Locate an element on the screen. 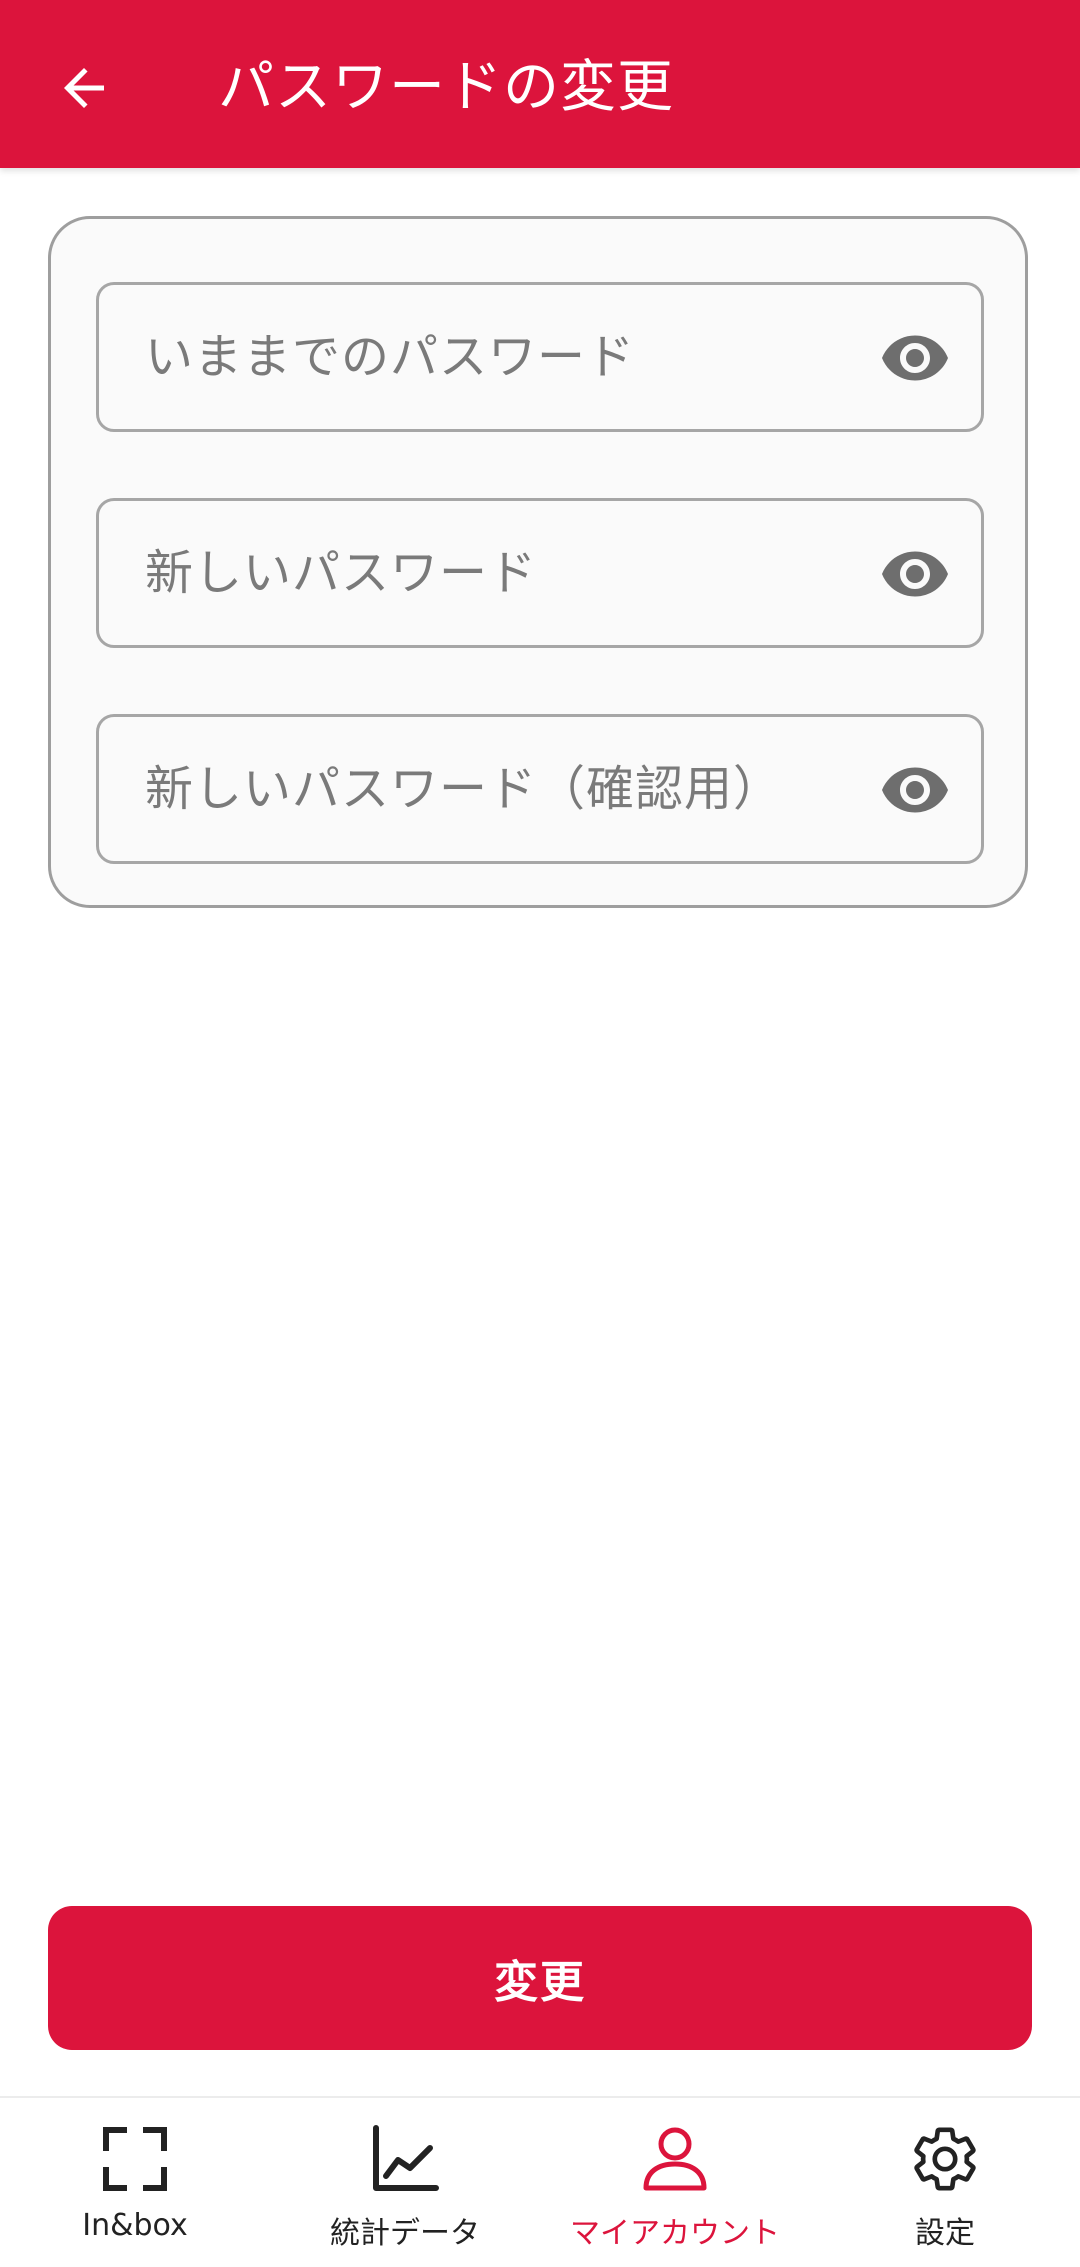  nav-label-settings: 設定 is located at coordinates (945, 2233).